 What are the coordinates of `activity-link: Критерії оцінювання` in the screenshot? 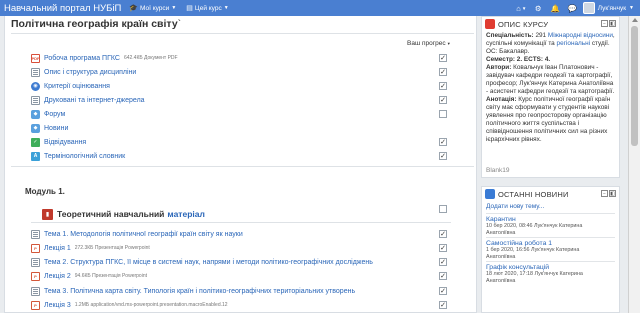 It's located at (77, 86).